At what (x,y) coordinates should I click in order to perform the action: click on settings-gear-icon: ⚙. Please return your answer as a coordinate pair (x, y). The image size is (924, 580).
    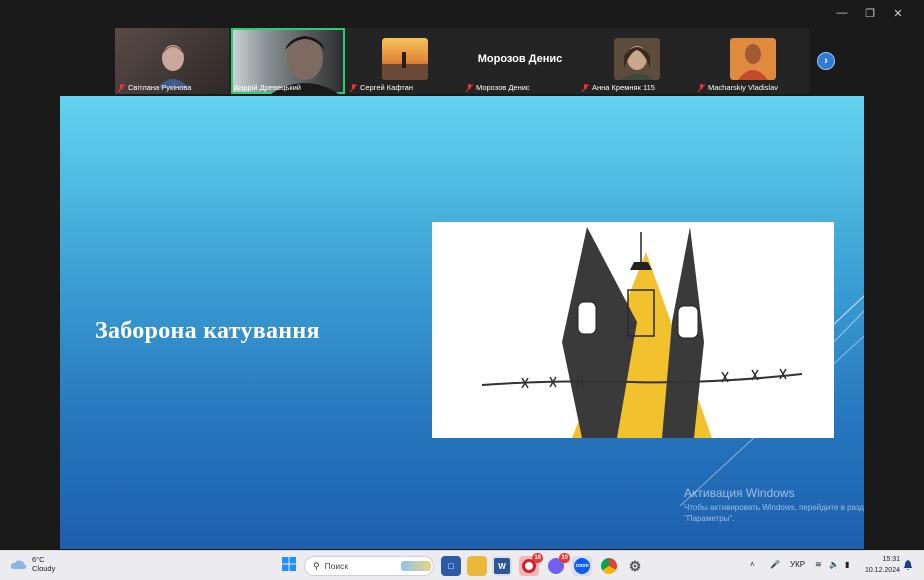
    Looking at the image, I should click on (635, 566).